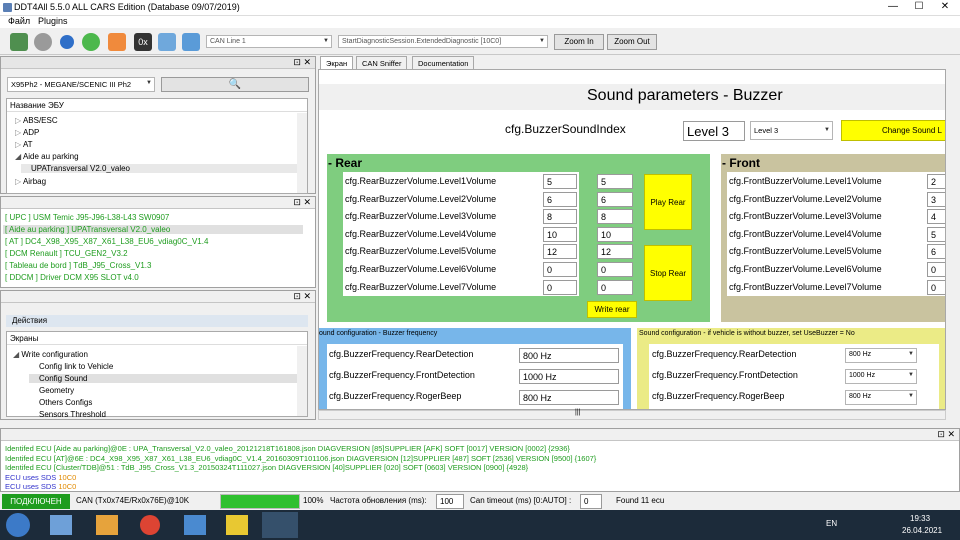 Image resolution: width=960 pixels, height=540 pixels. What do you see at coordinates (421, 251) in the screenshot?
I see `rear-volume-label: cfg.RearBuzzerVolume.Level5Volume` at bounding box center [421, 251].